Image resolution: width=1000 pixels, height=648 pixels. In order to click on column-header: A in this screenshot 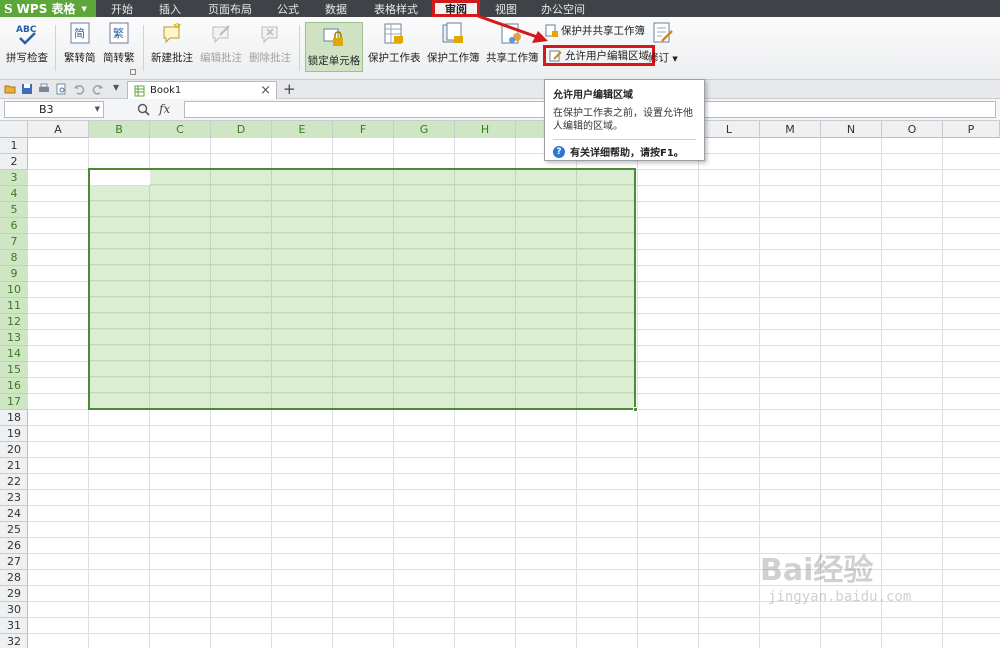, I will do `click(58, 129)`.